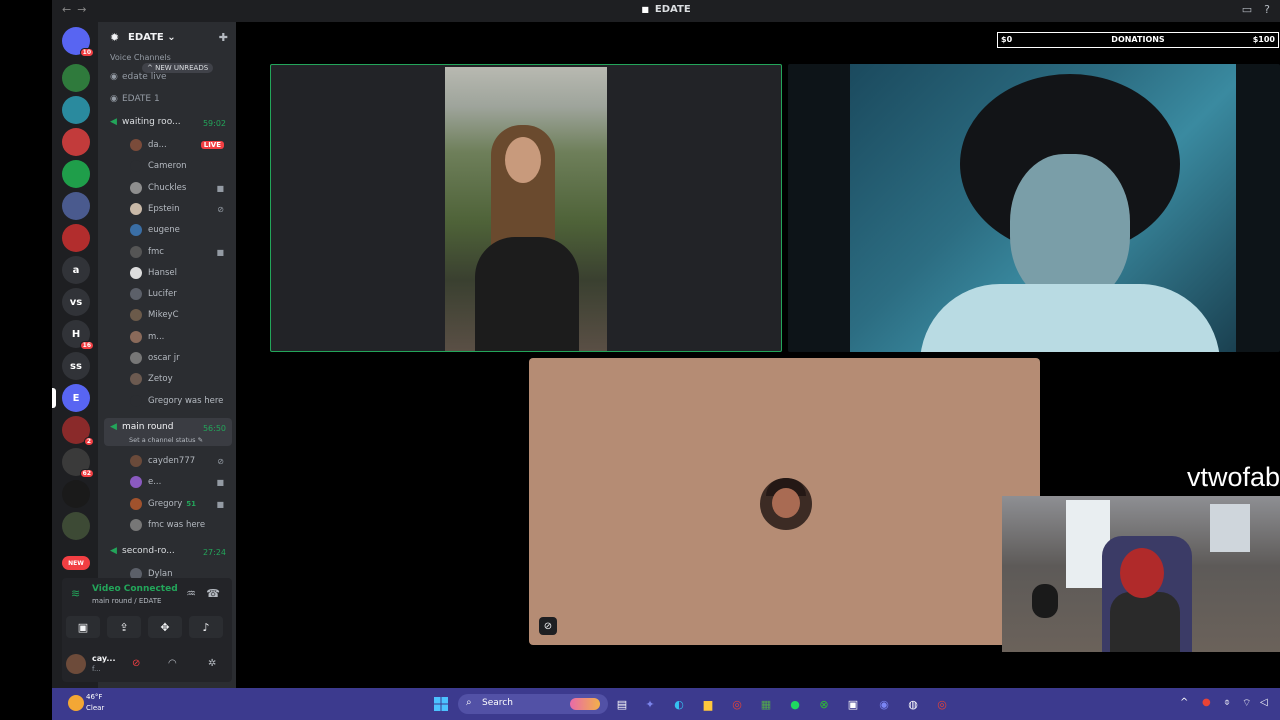 The width and height of the screenshot is (1280, 720). Describe the element at coordinates (124, 627) in the screenshot. I see `share-screen-button: ⇪` at that location.